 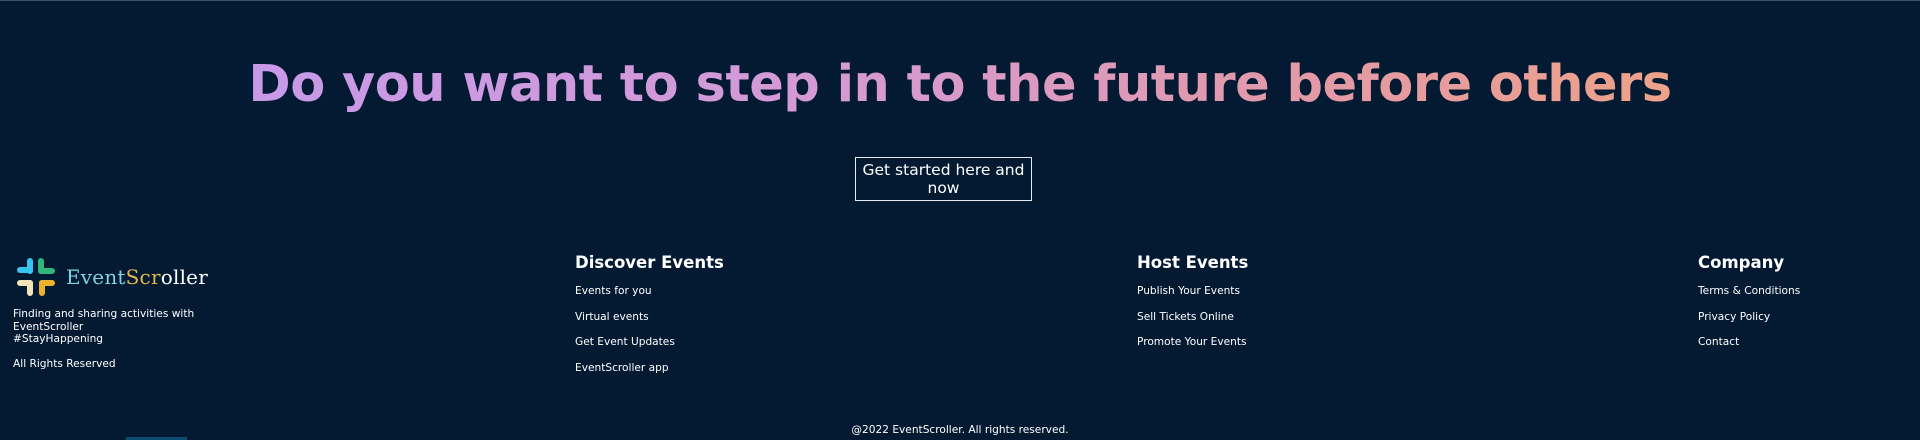 I want to click on footer-link-privacy: Privacy Policy, so click(x=1749, y=317).